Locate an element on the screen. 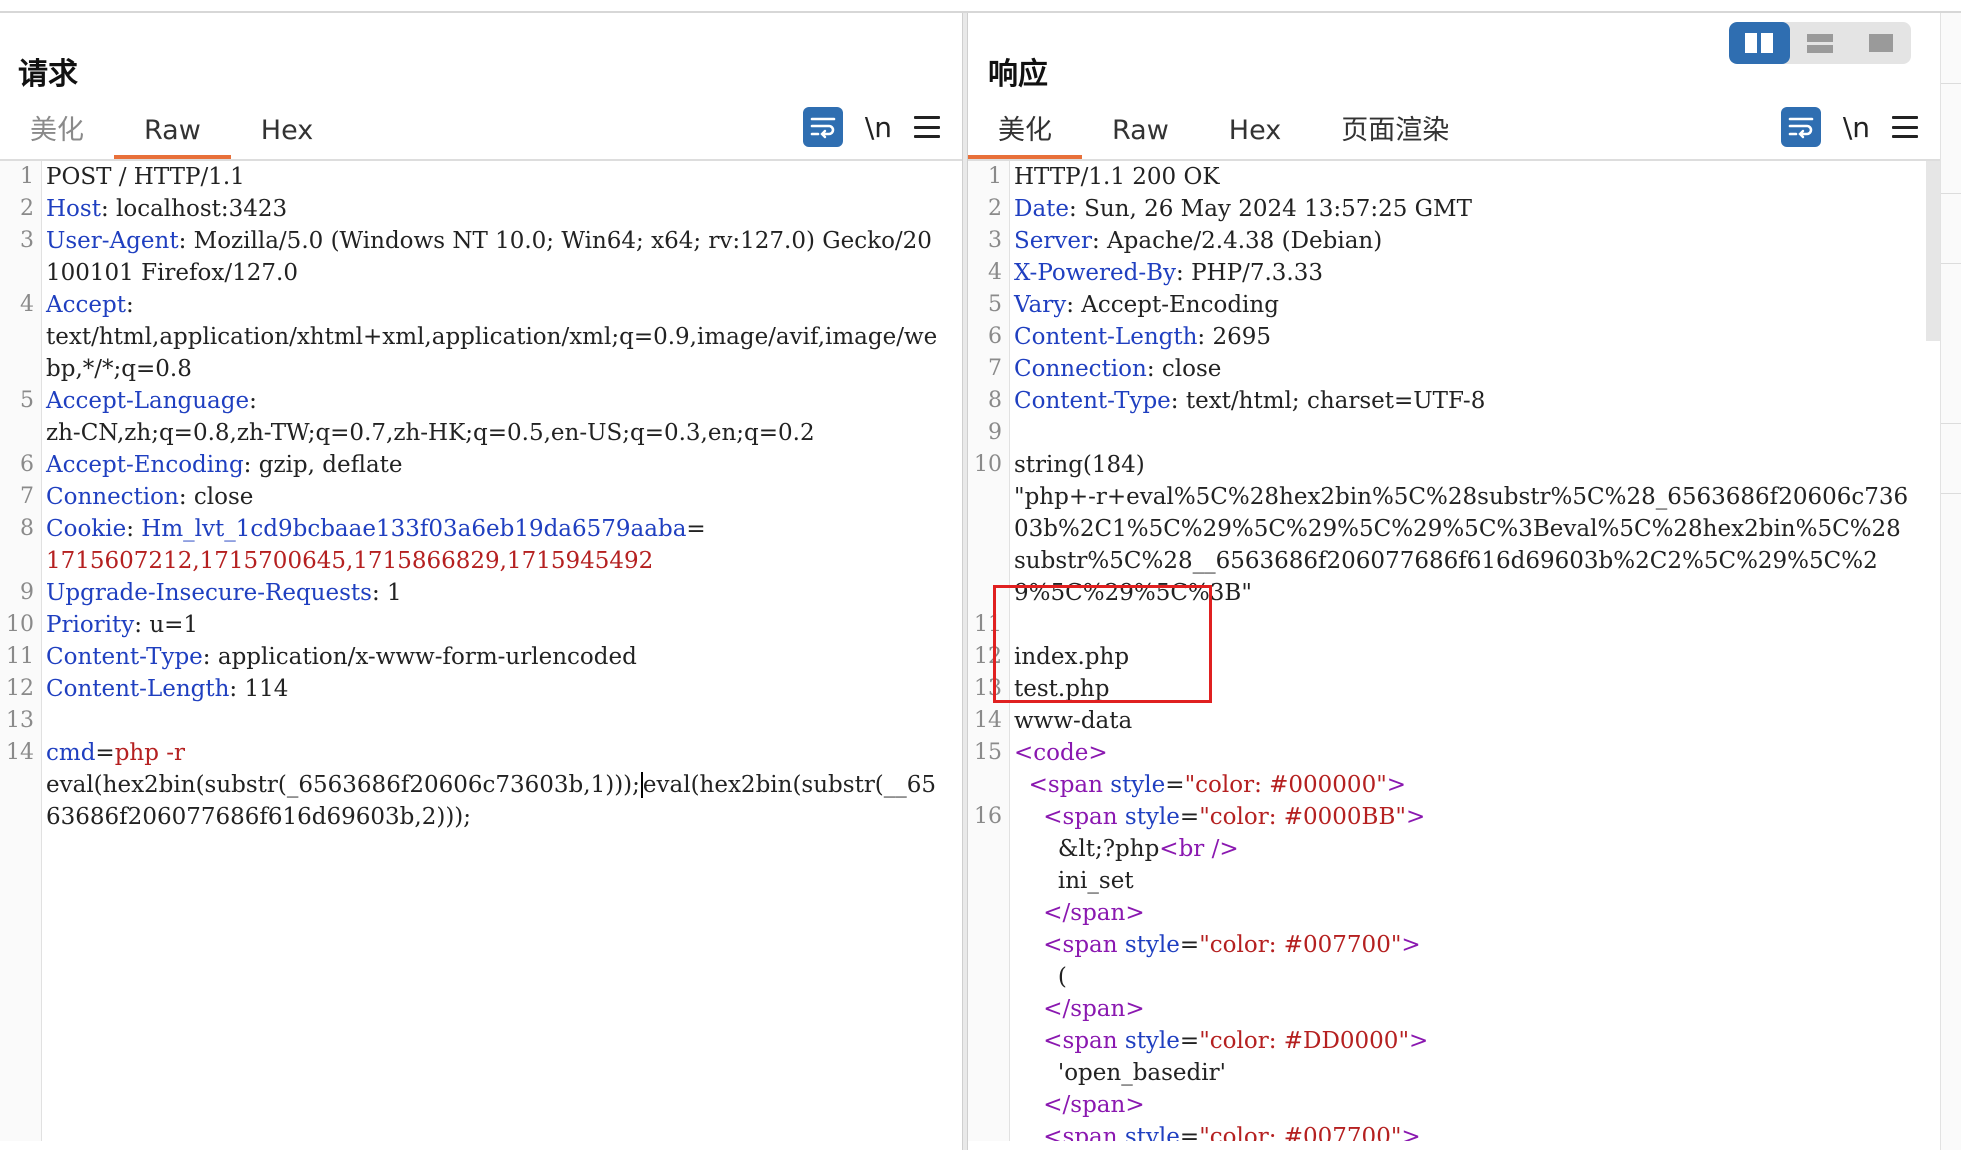 The width and height of the screenshot is (1961, 1150). response-toolbar: \n is located at coordinates (1849, 127).